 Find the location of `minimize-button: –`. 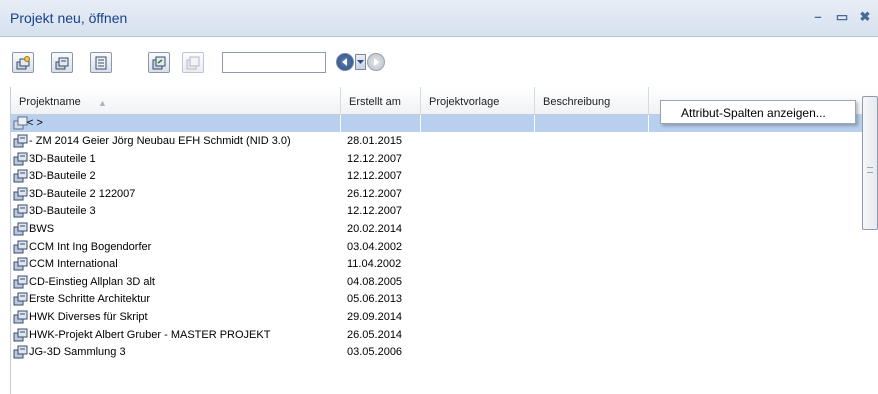

minimize-button: – is located at coordinates (818, 17).